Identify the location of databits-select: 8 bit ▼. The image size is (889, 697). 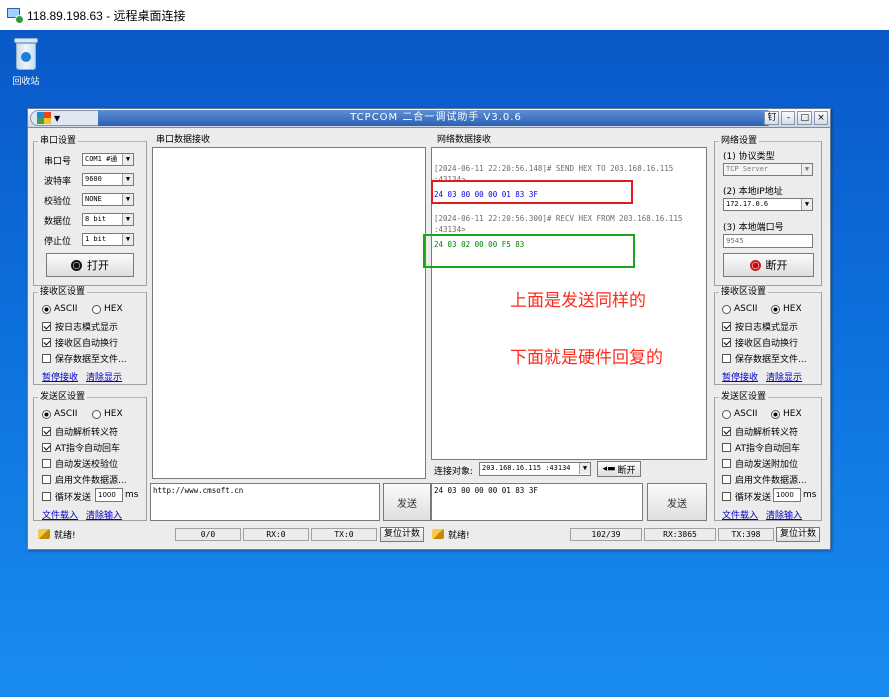
(108, 219).